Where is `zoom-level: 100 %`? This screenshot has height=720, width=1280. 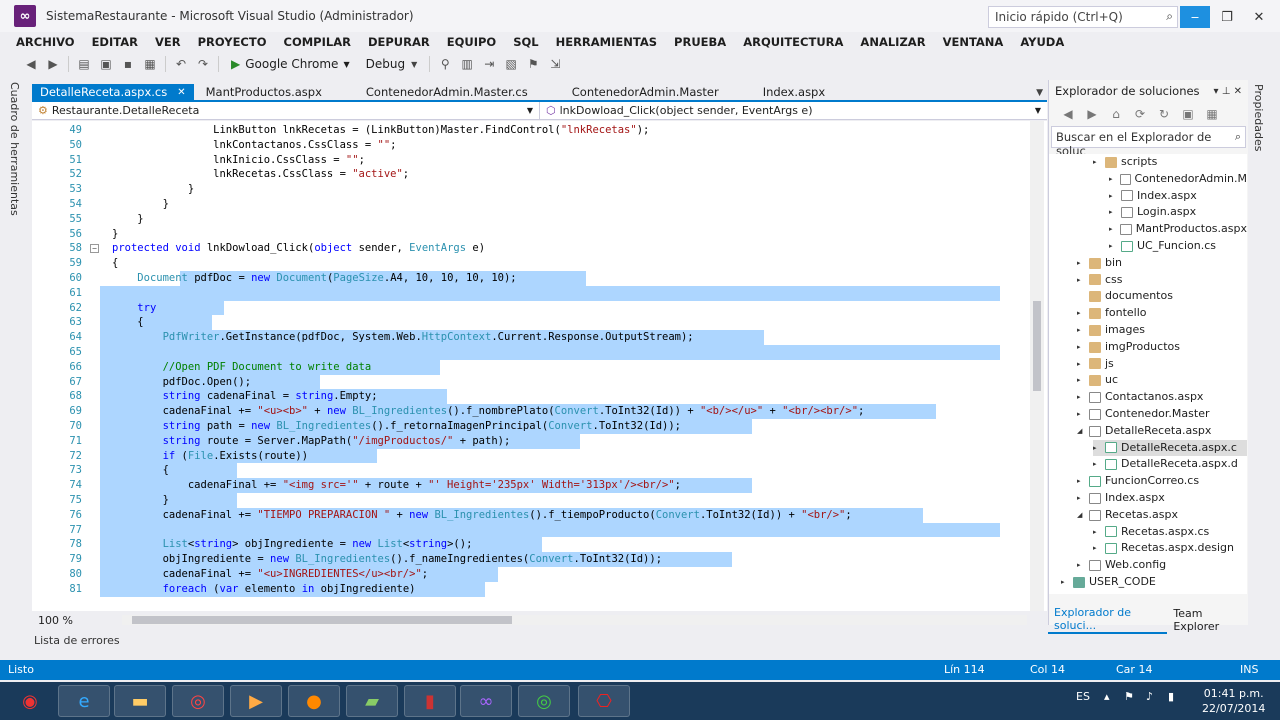 zoom-level: 100 % is located at coordinates (67, 620).